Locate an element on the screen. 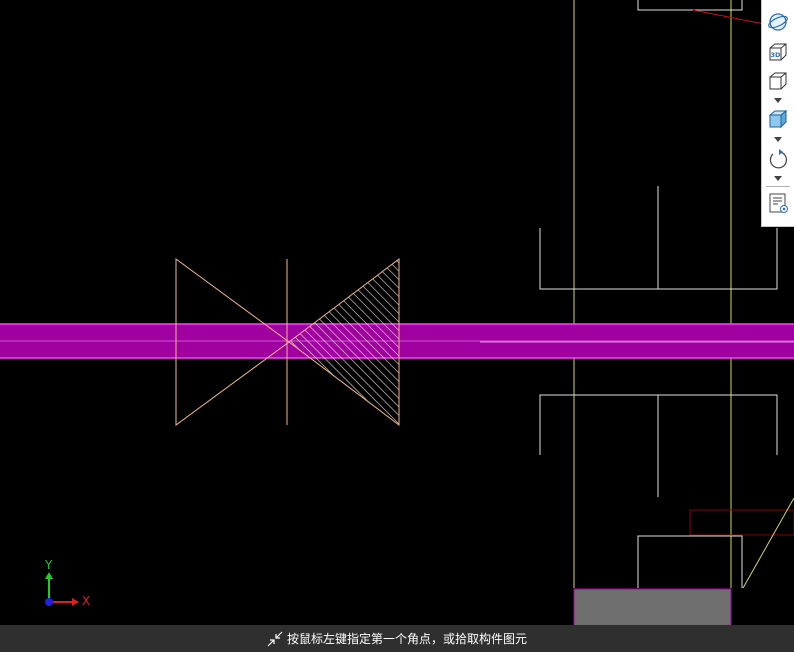 This screenshot has width=794, height=652. status-message: 按鼠标左键指定第一个角点，或拾取构件图元 is located at coordinates (406, 639).